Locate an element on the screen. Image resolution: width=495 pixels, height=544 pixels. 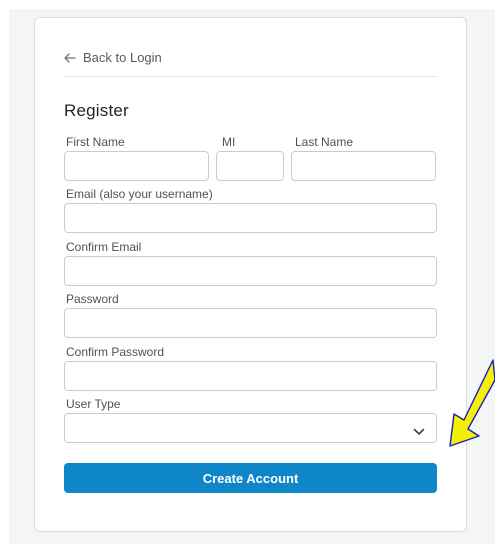
password-input is located at coordinates (250, 323).